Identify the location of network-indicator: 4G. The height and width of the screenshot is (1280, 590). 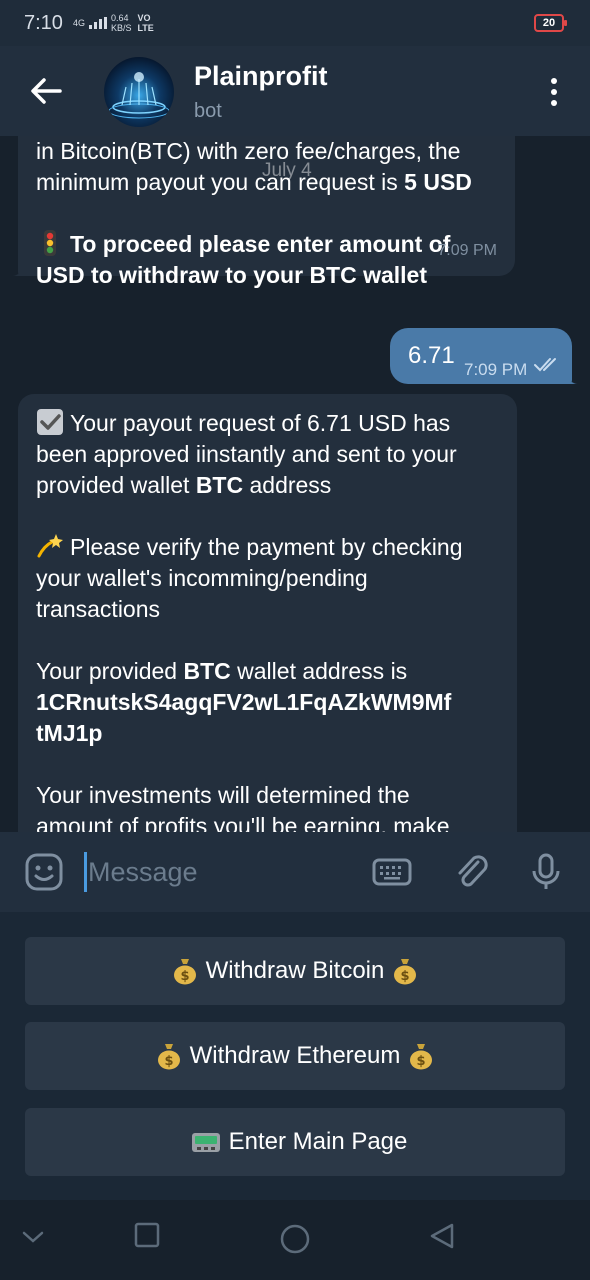
(90, 23).